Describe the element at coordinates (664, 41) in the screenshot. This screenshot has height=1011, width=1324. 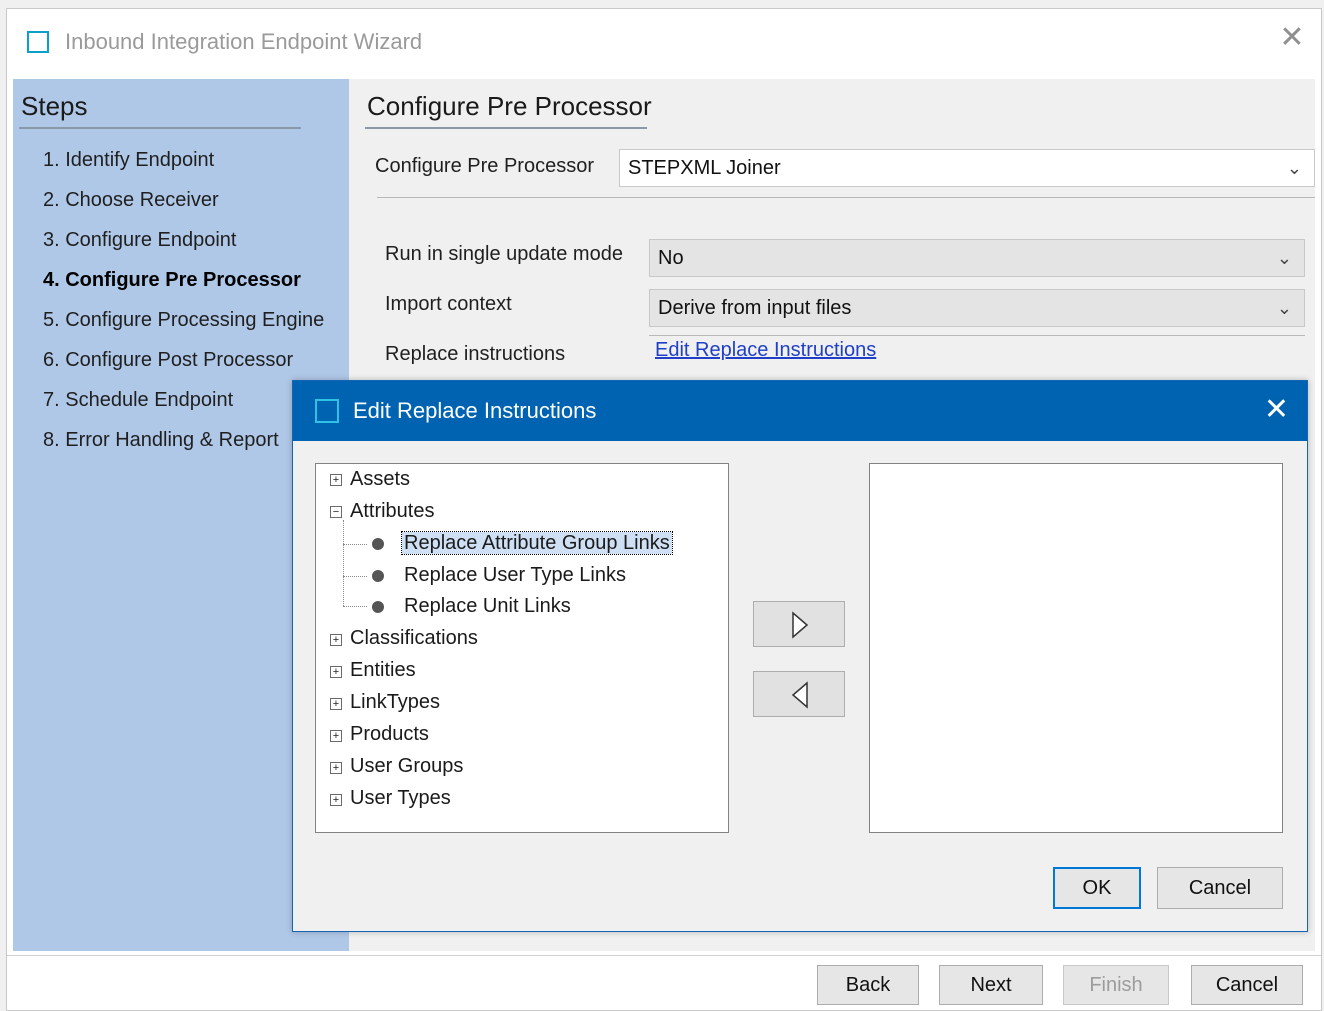
I see `wizard-titlebar: Inbound Integration Endpoint Wizard ✕` at that location.